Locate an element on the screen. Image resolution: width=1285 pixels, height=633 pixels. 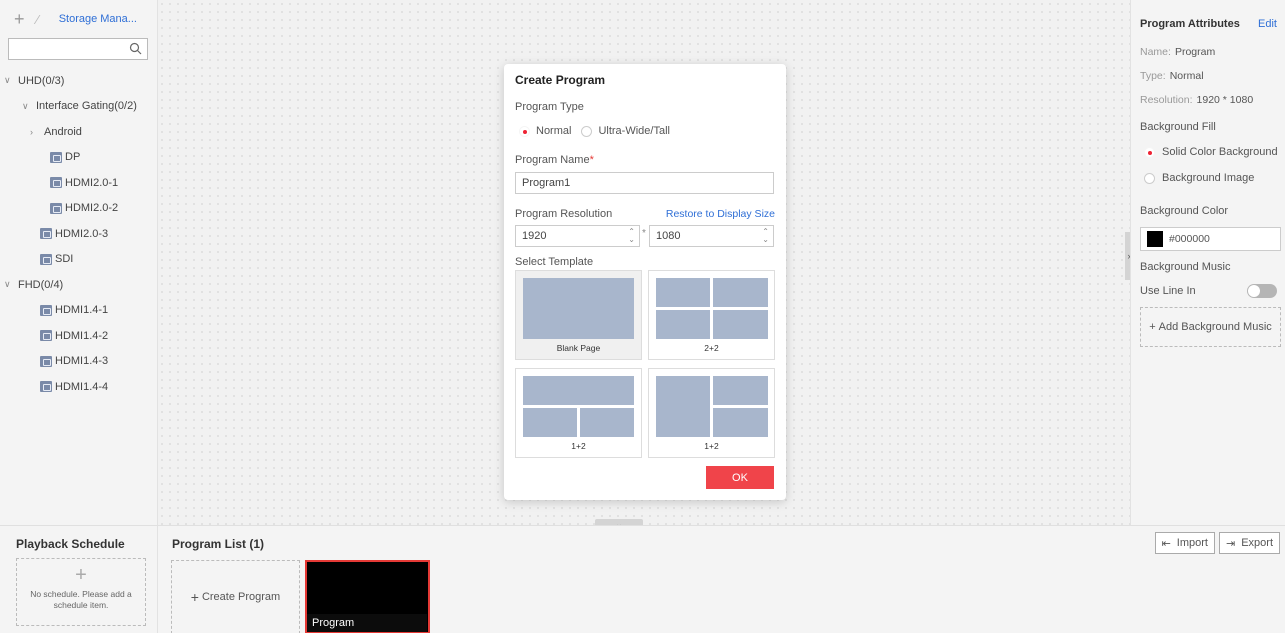
attributes-title: Program Attributes is located at coordinates (1190, 23).